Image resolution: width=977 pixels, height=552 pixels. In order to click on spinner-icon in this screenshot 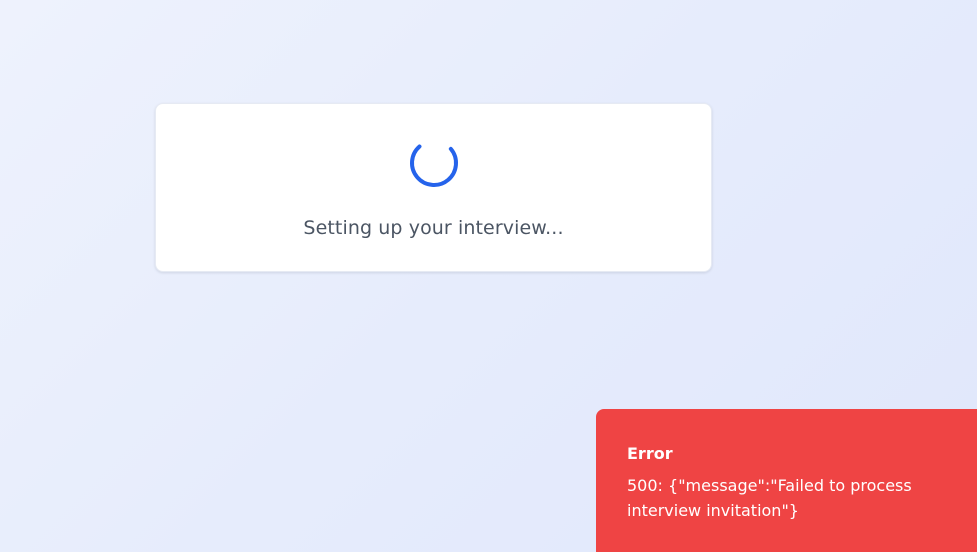, I will do `click(434, 163)`.